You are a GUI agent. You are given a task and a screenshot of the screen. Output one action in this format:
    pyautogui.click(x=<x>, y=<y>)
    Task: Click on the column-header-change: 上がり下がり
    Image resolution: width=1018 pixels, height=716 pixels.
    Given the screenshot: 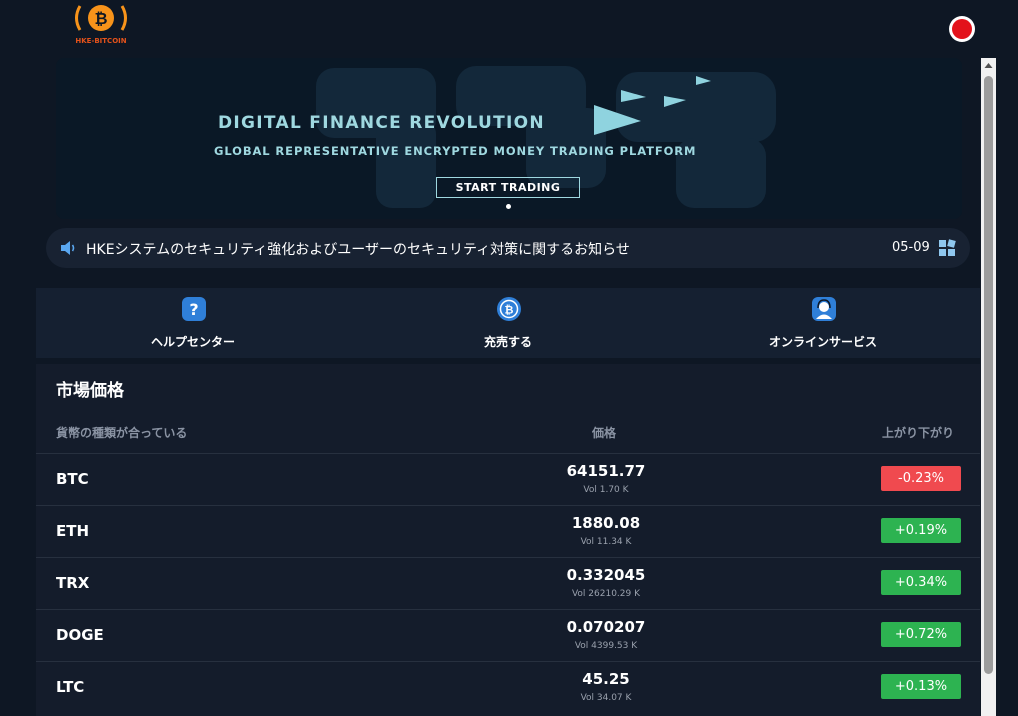 What is the action you would take?
    pyautogui.click(x=918, y=433)
    